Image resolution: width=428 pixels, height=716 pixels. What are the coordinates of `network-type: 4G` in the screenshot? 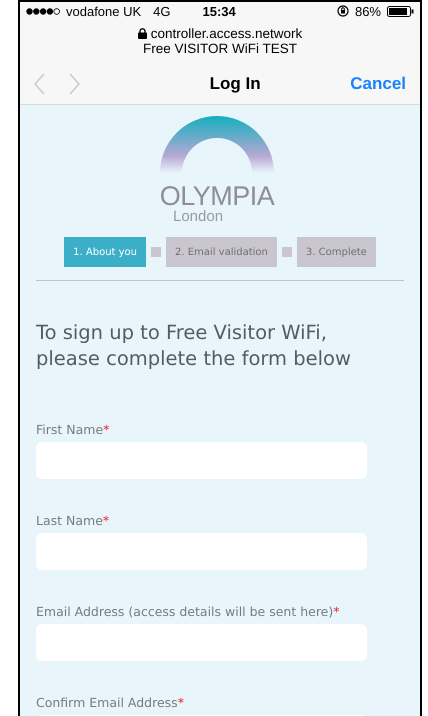 It's located at (162, 11).